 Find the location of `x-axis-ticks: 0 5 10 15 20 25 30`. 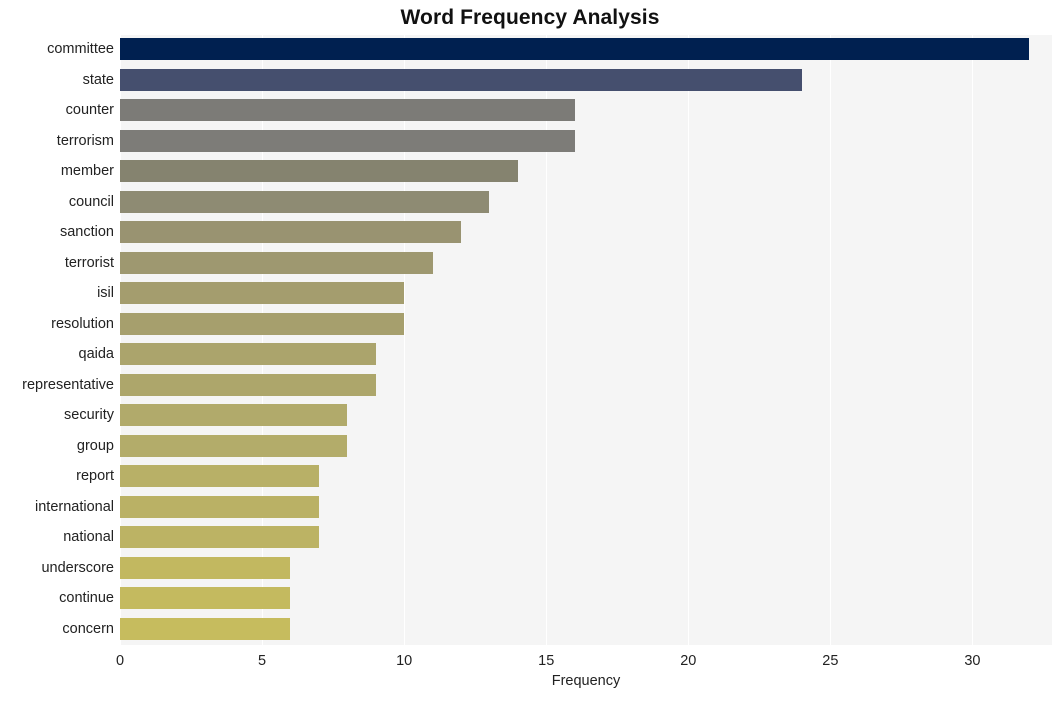

x-axis-ticks: 0 5 10 15 20 25 30 is located at coordinates (584, 660).